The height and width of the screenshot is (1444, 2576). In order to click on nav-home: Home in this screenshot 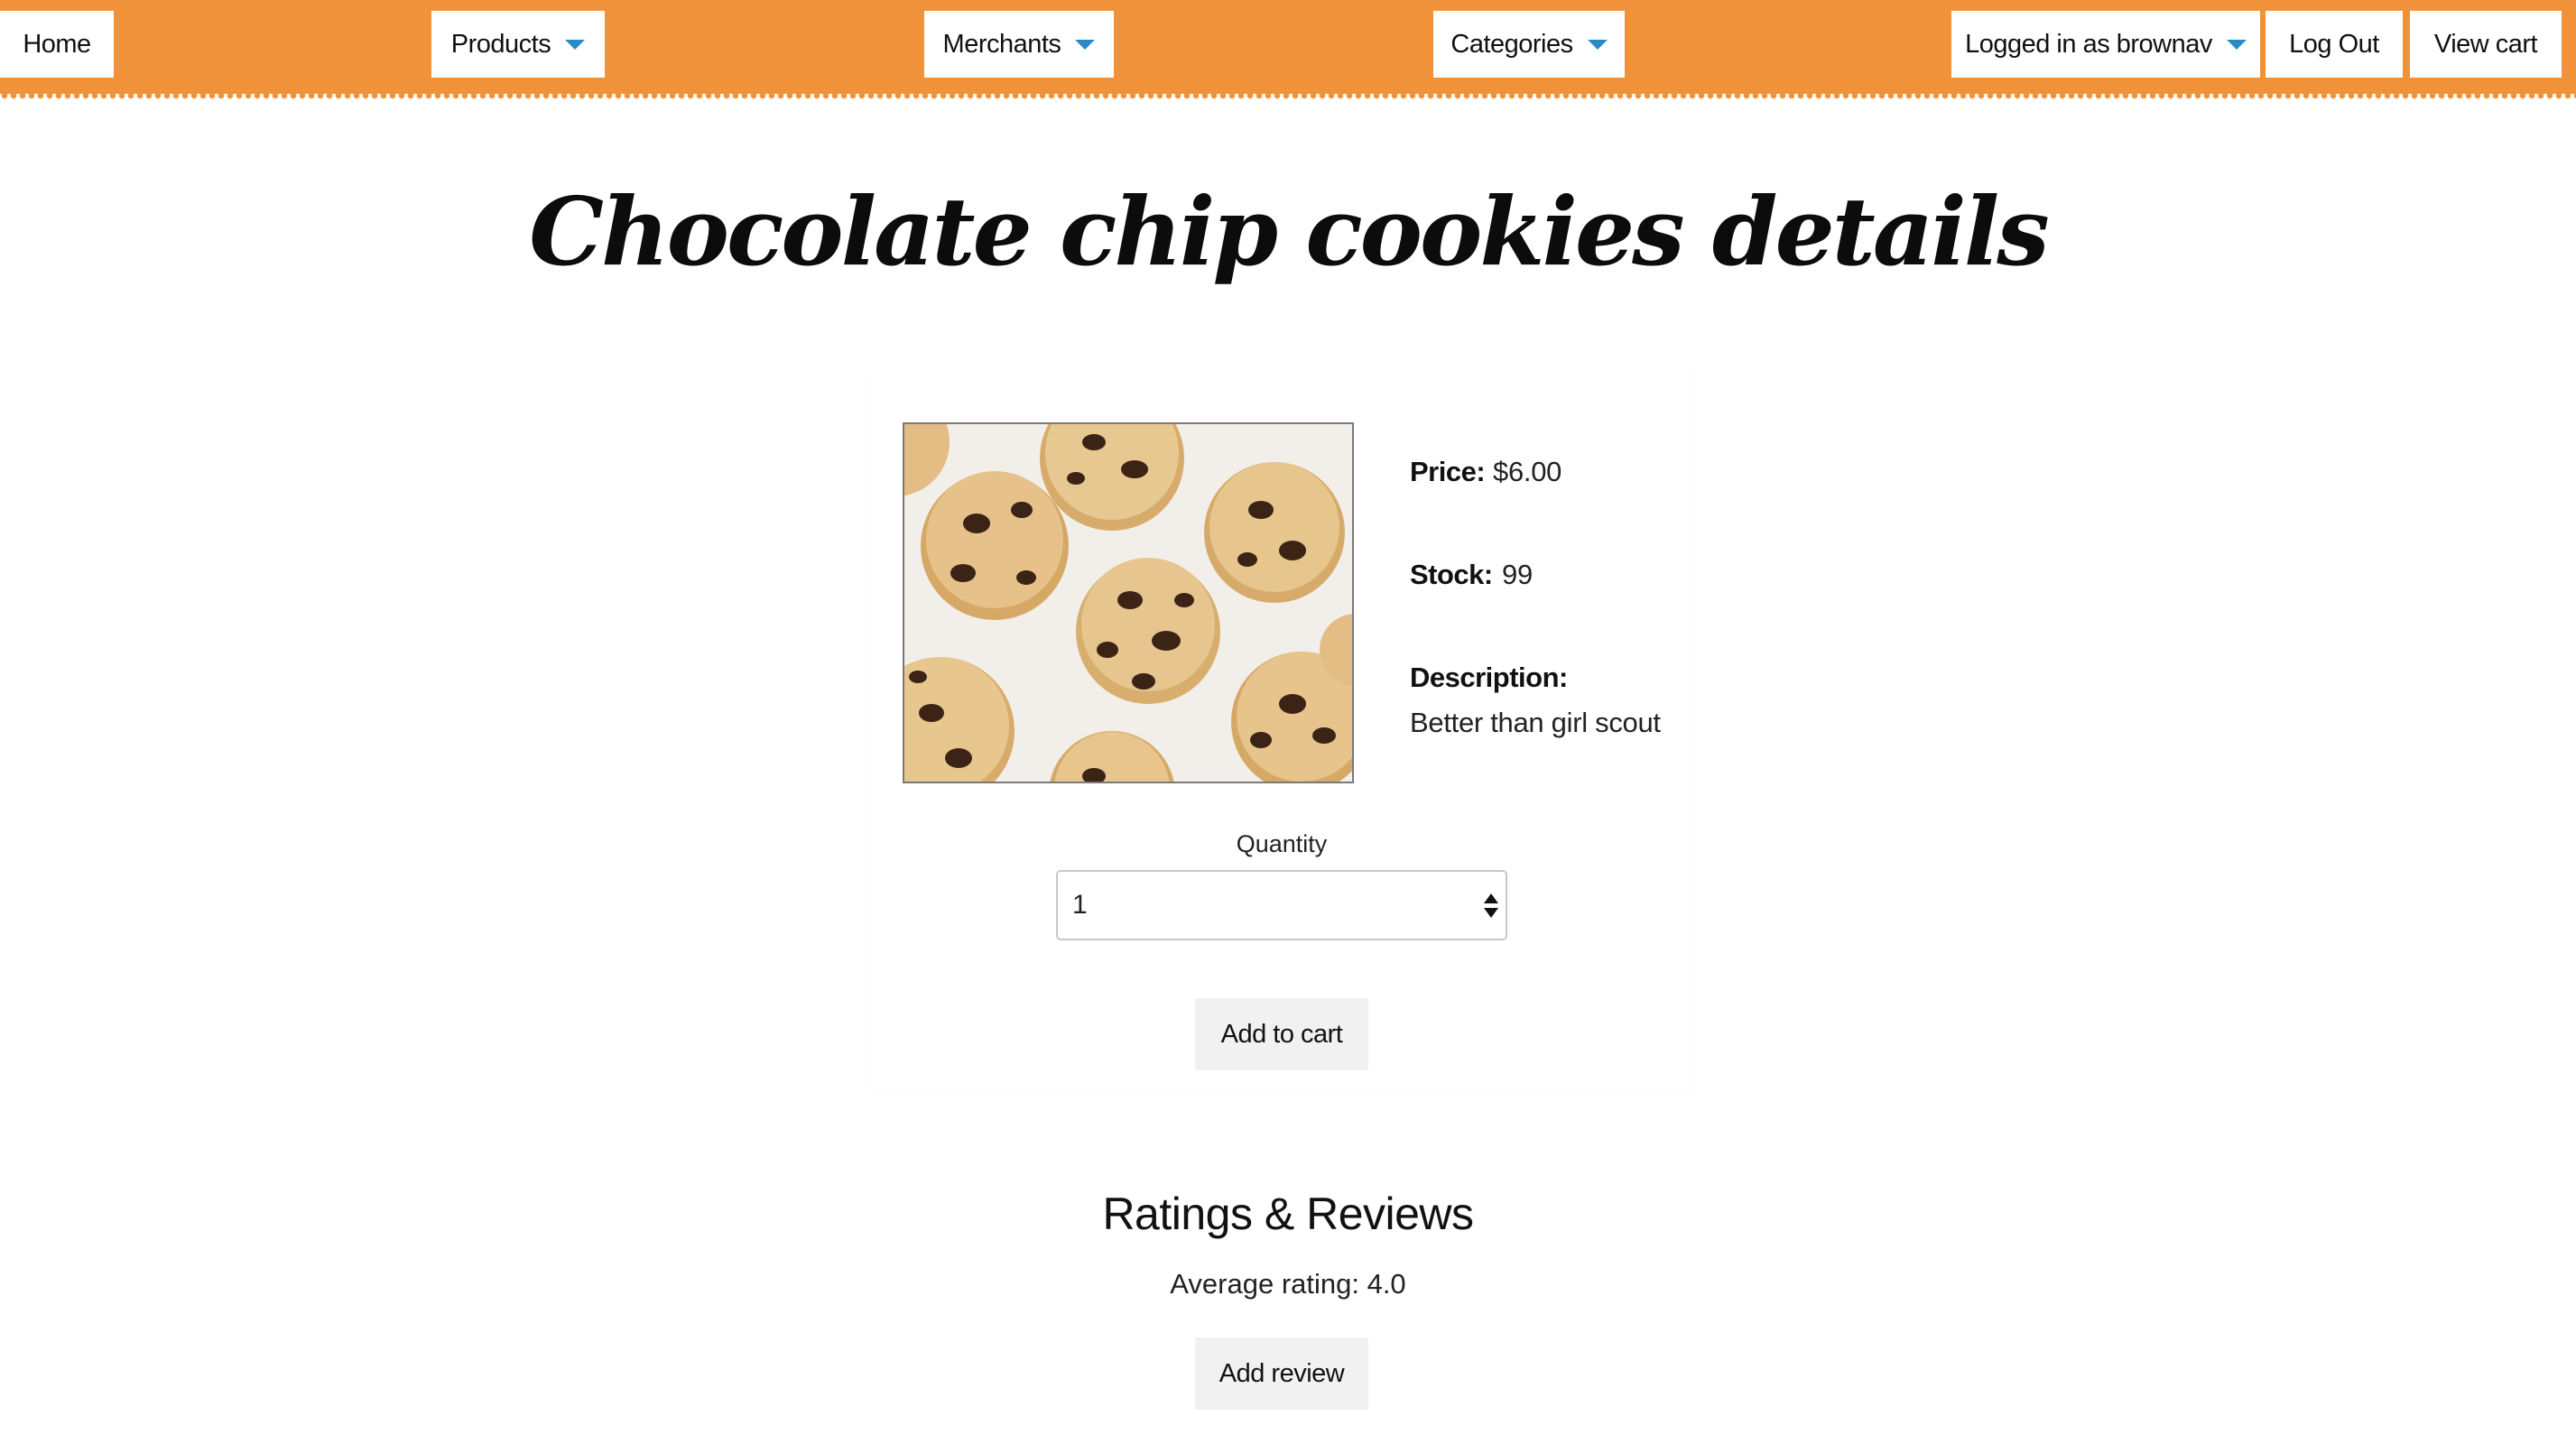, I will do `click(57, 44)`.